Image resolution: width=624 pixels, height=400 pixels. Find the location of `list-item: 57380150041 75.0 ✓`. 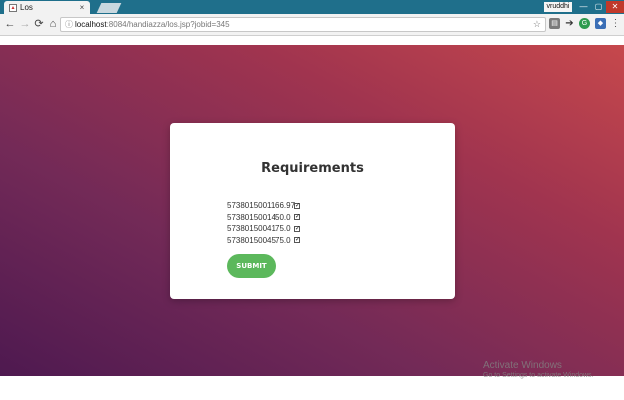

list-item: 57380150041 75.0 ✓ is located at coordinates (263, 229).